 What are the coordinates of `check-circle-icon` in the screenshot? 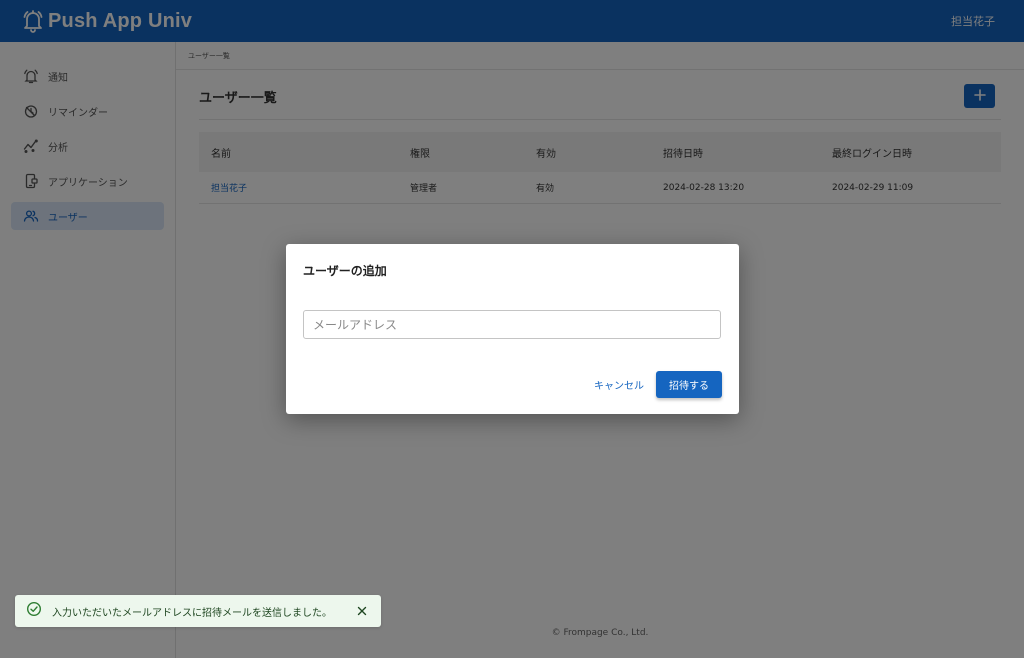 It's located at (34, 611).